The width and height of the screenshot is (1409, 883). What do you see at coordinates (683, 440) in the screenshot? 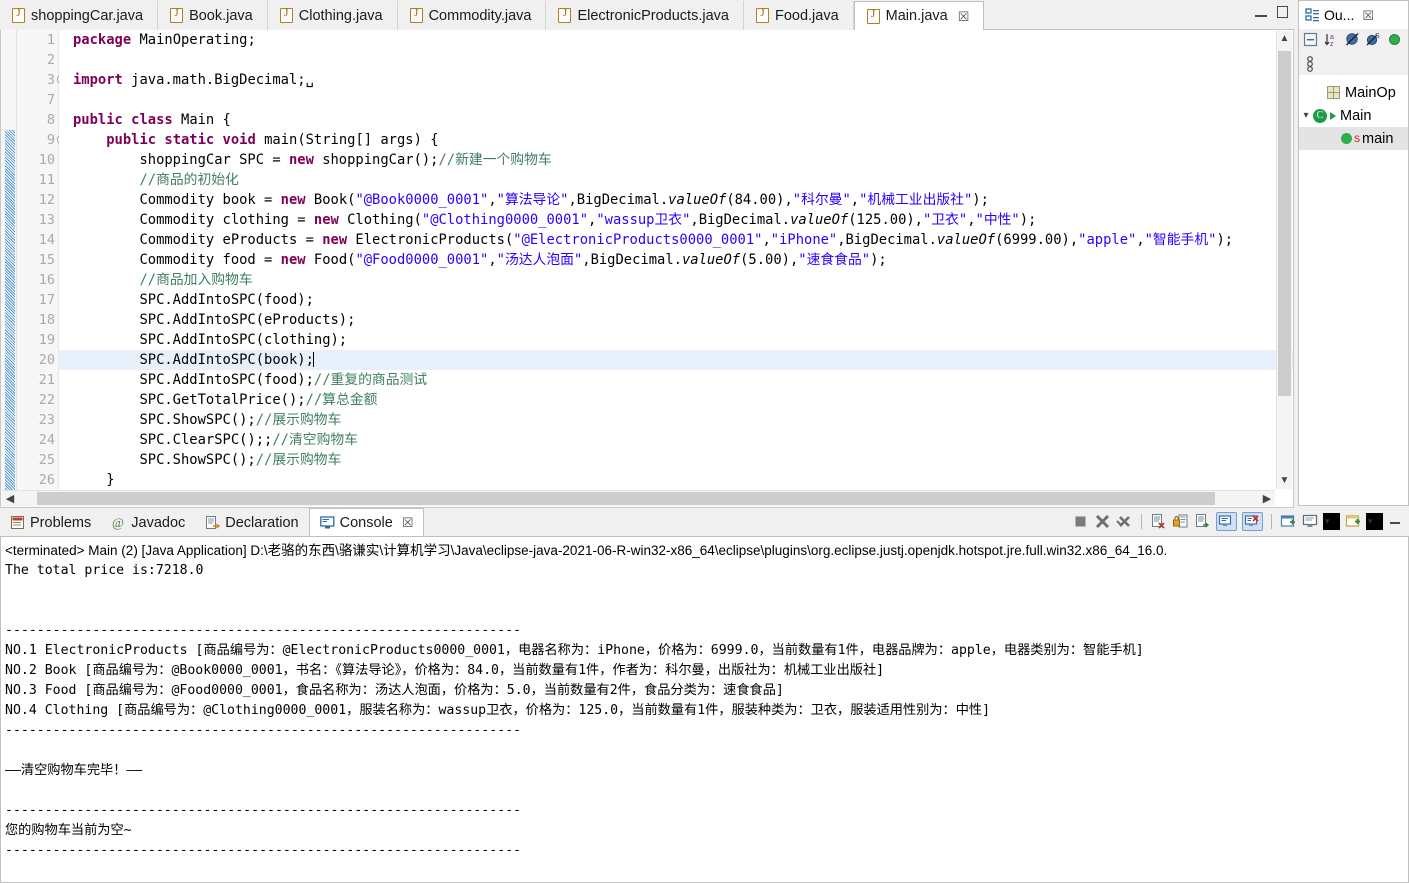
I see `code-line: SPC.ClearSPC();;//清空购物车` at bounding box center [683, 440].